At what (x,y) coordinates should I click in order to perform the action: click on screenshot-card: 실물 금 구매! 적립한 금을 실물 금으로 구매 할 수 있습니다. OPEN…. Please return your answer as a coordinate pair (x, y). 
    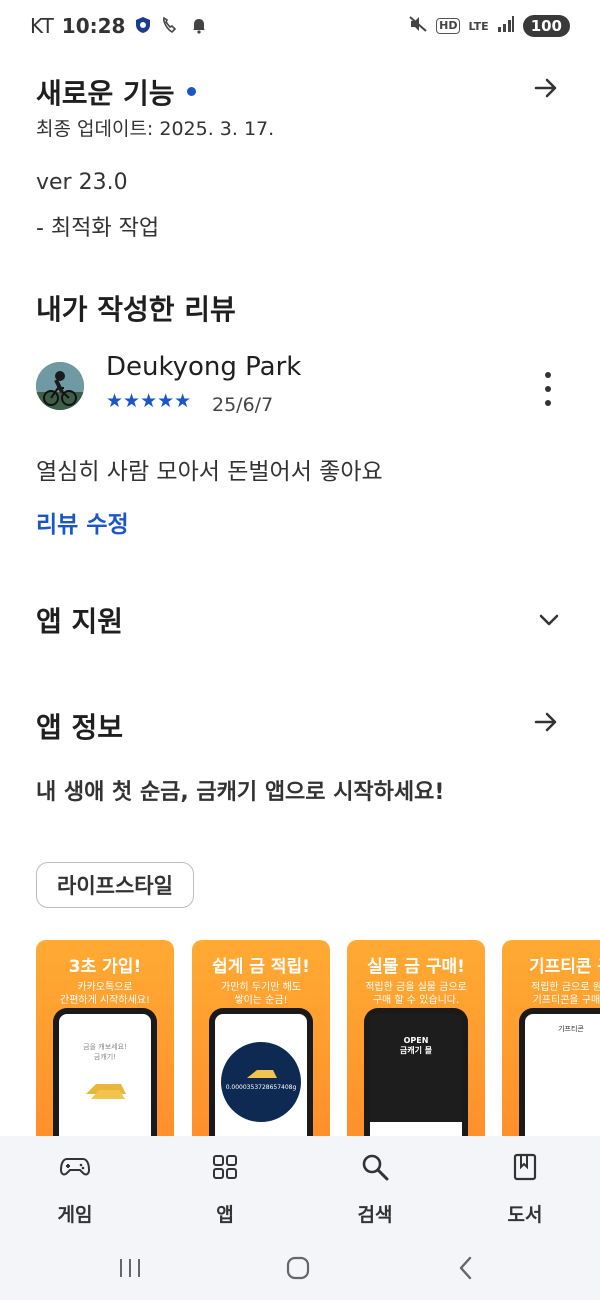
    Looking at the image, I should click on (416, 1038).